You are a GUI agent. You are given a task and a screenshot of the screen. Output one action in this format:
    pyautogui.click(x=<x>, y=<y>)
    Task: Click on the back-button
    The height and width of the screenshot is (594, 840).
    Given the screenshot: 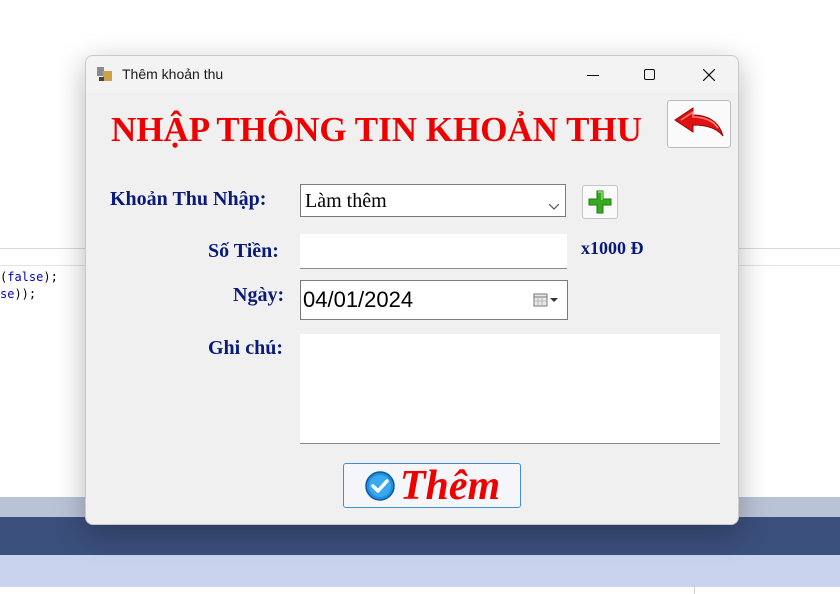 What is the action you would take?
    pyautogui.click(x=699, y=124)
    